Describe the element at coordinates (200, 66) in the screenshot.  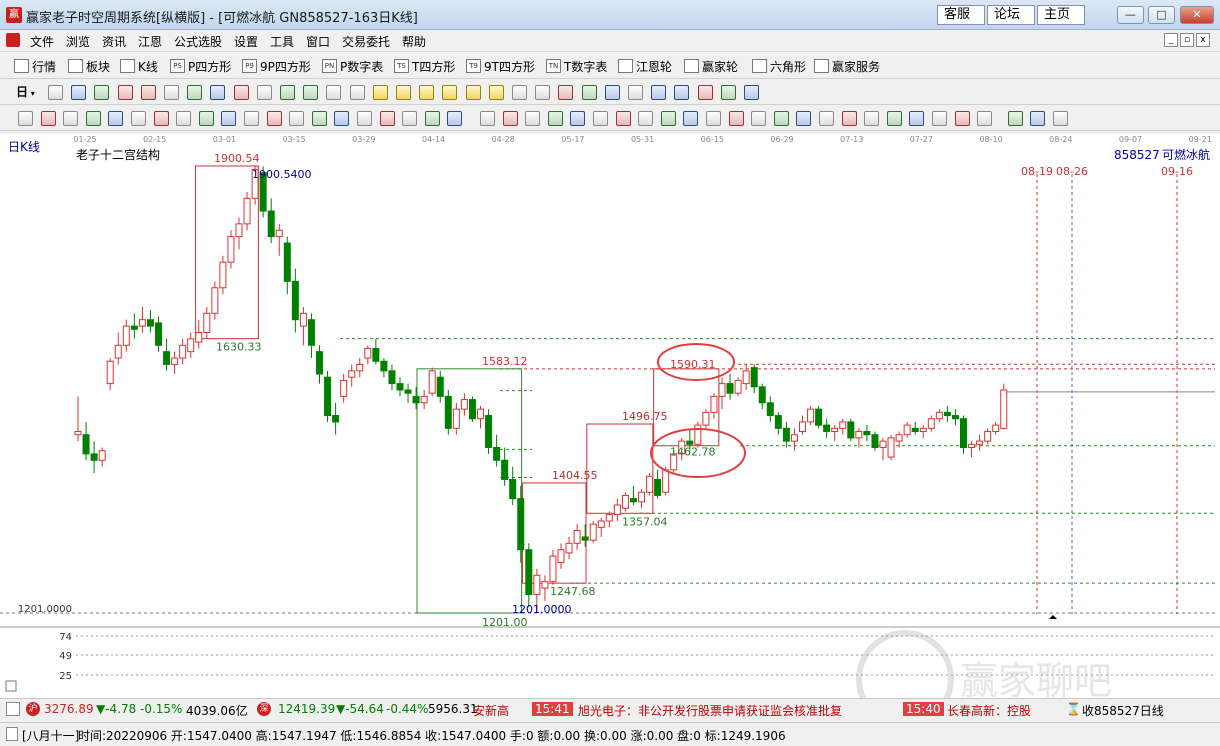
I see `toolbar-ps-button: PS P四方形` at that location.